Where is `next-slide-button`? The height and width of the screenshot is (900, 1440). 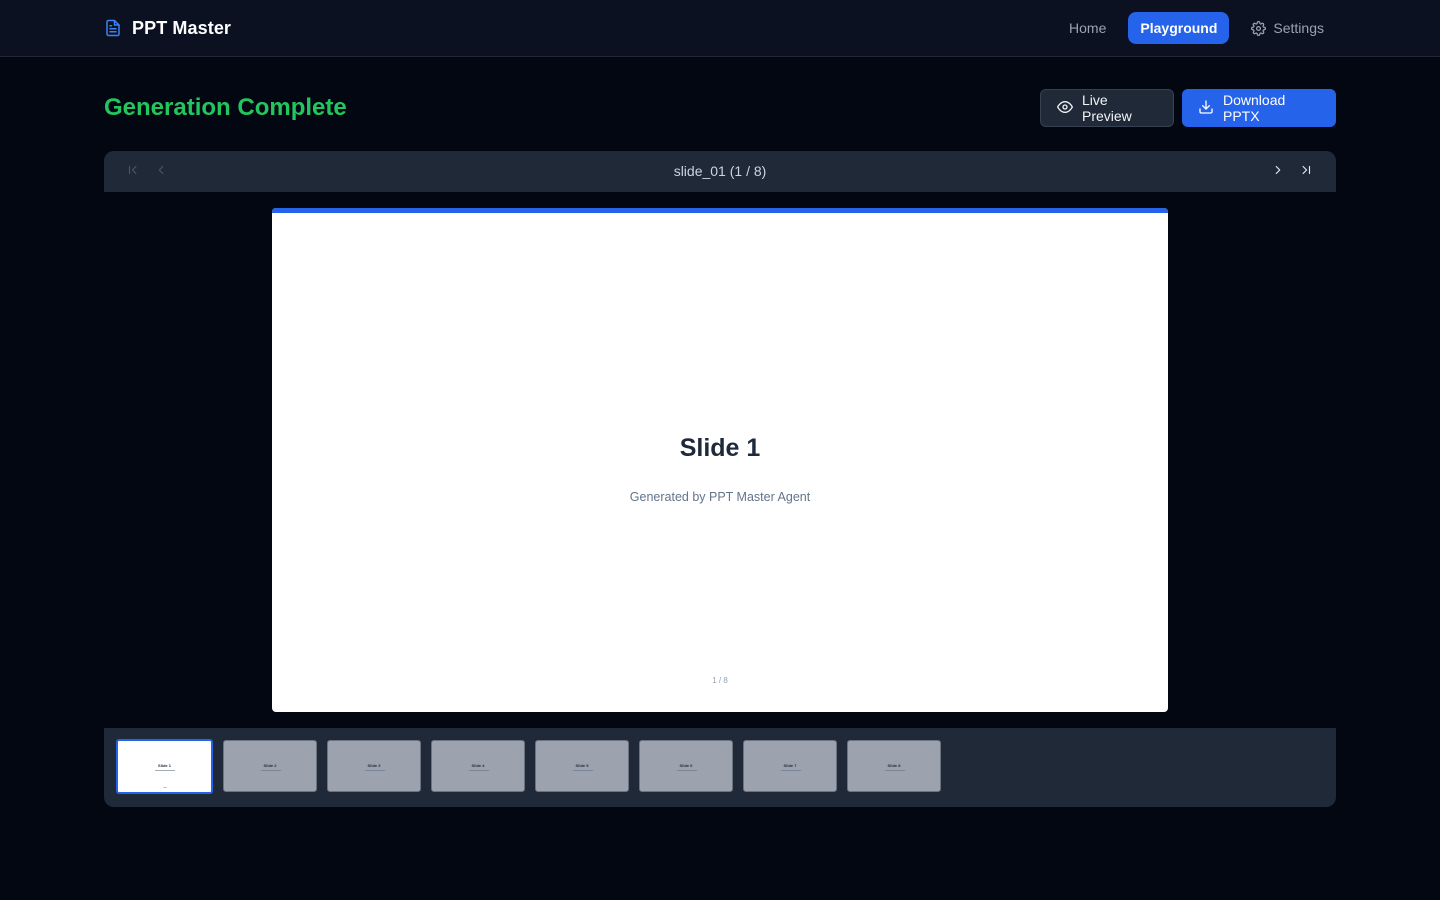
next-slide-button is located at coordinates (1278, 172).